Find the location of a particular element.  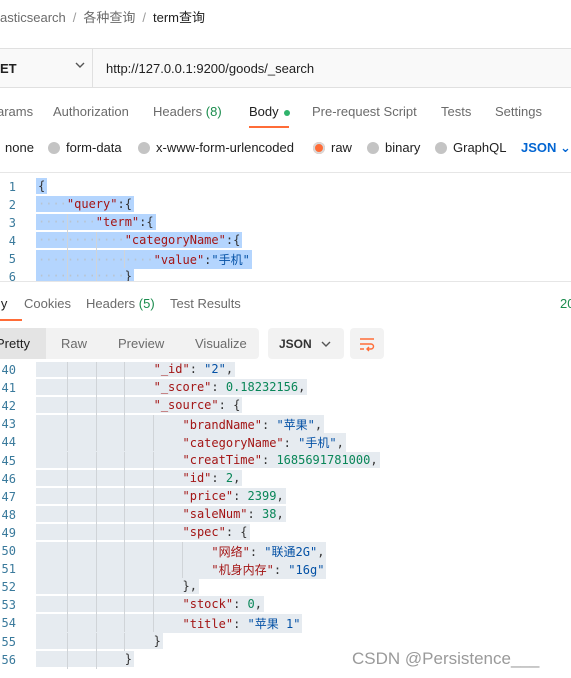

line-number: 56 is located at coordinates (8, 659).